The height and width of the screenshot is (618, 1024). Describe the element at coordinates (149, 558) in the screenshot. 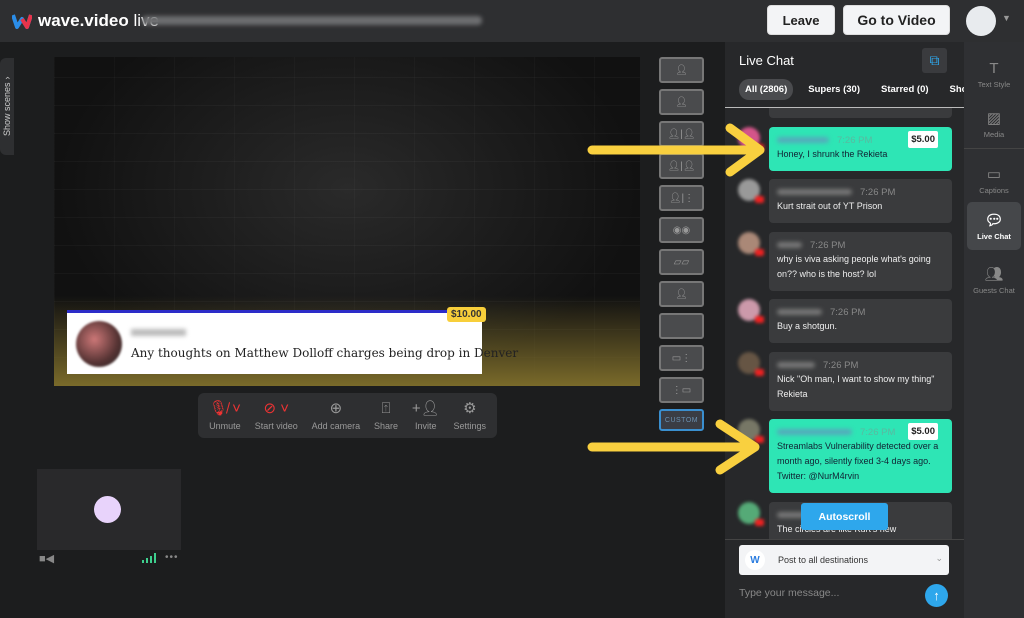

I see `signal-strength-icon` at that location.